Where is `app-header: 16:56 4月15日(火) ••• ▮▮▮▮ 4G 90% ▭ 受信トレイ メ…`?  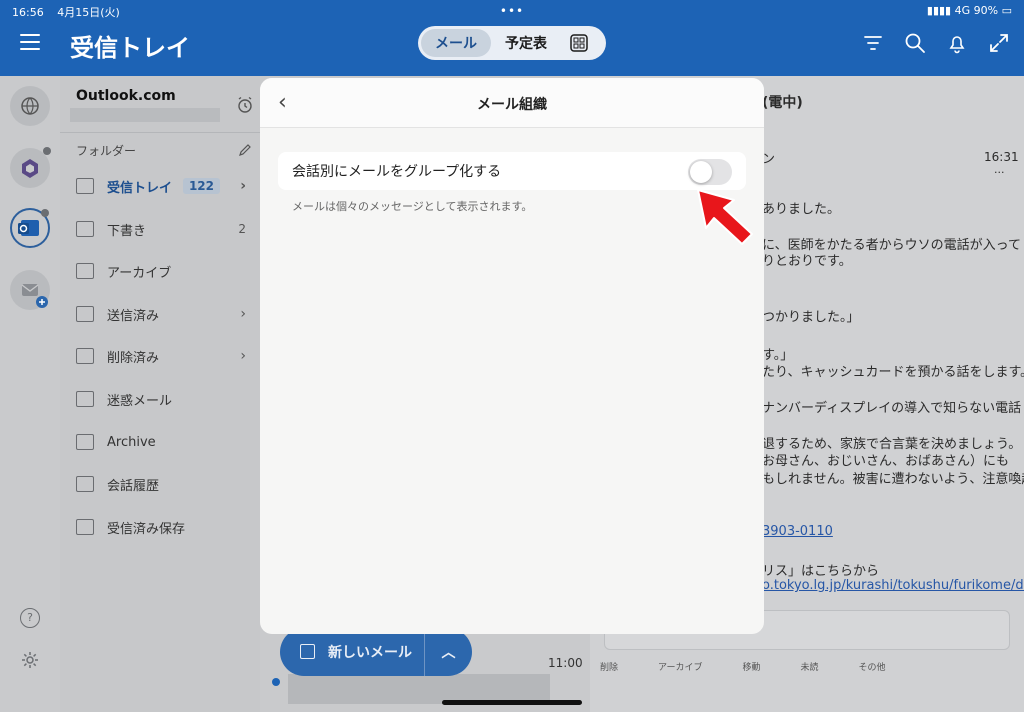
app-header: 16:56 4月15日(火) ••• ▮▮▮▮ 4G 90% ▭ 受信トレイ メ… is located at coordinates (512, 38).